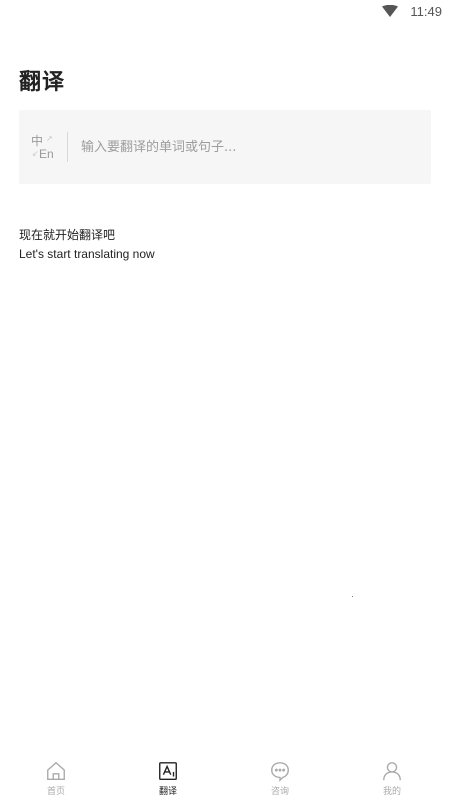  What do you see at coordinates (46, 154) in the screenshot?
I see `lang-to: En` at bounding box center [46, 154].